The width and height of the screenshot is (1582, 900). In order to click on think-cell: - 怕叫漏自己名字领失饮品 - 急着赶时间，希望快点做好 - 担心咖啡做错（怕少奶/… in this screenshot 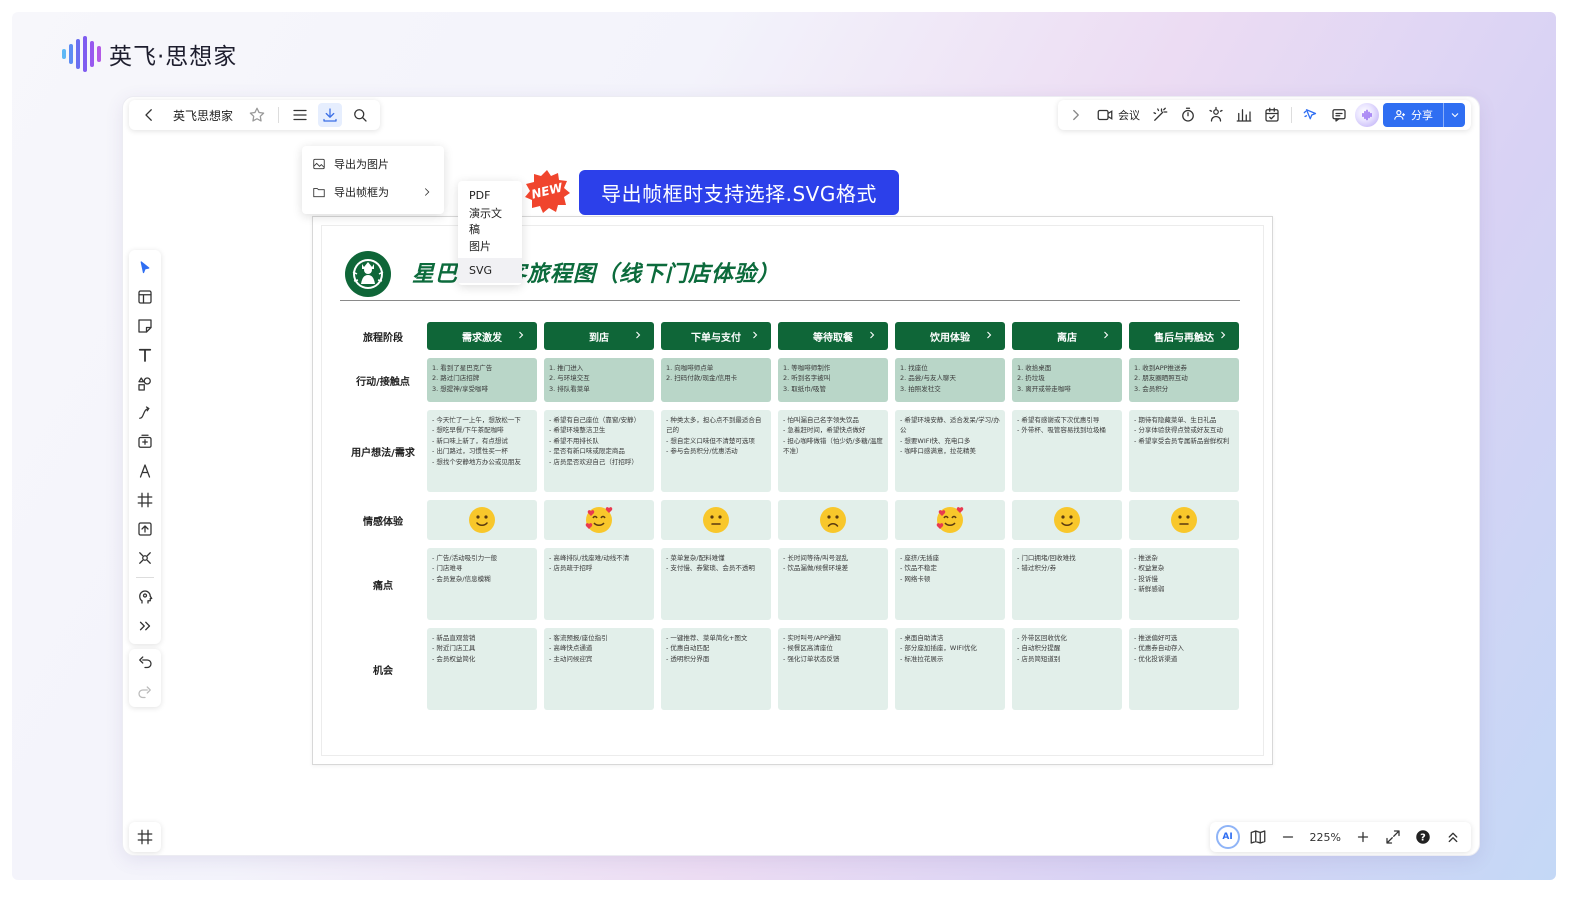, I will do `click(833, 451)`.